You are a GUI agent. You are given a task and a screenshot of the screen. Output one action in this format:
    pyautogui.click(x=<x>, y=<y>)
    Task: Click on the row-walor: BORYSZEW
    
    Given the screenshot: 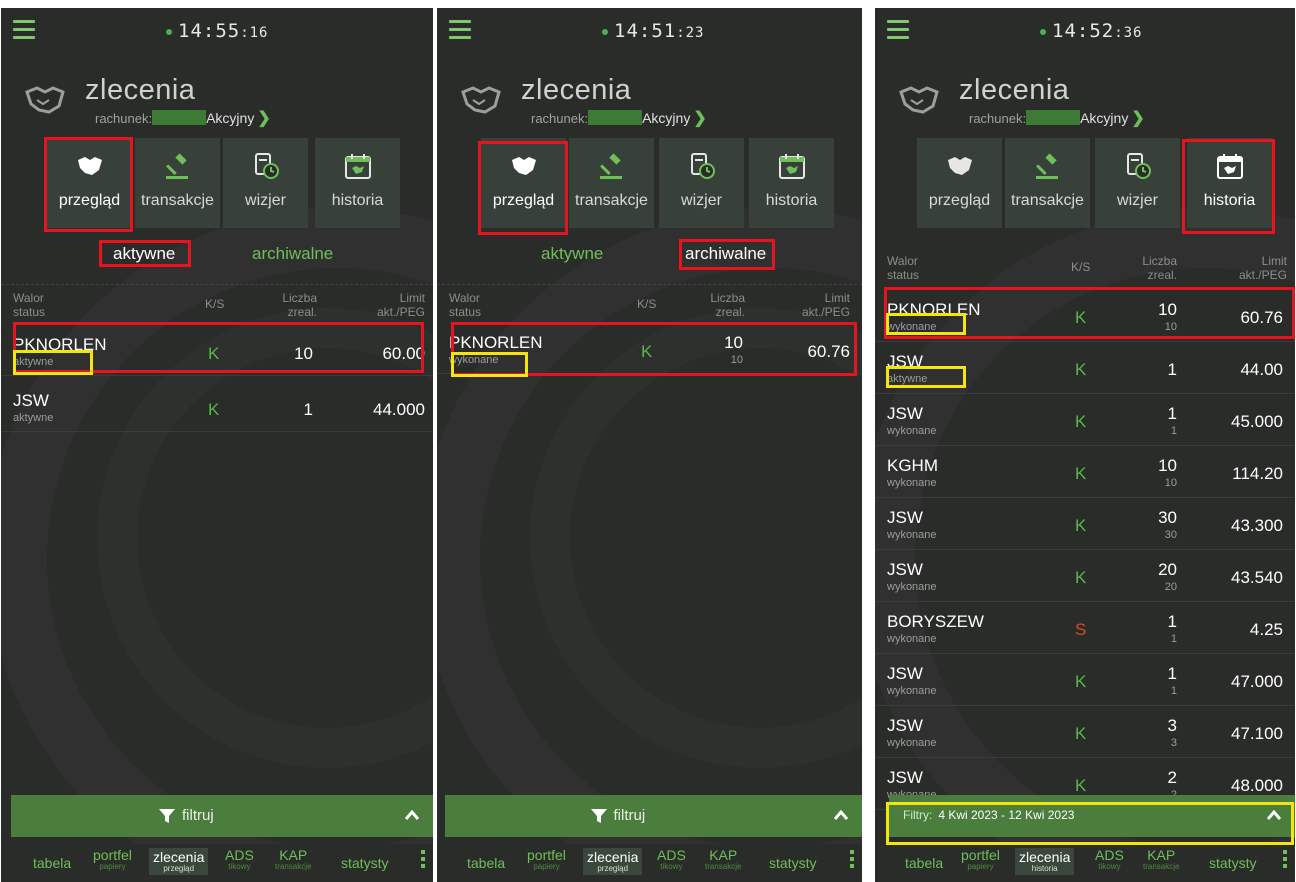 What is the action you would take?
    pyautogui.click(x=935, y=621)
    